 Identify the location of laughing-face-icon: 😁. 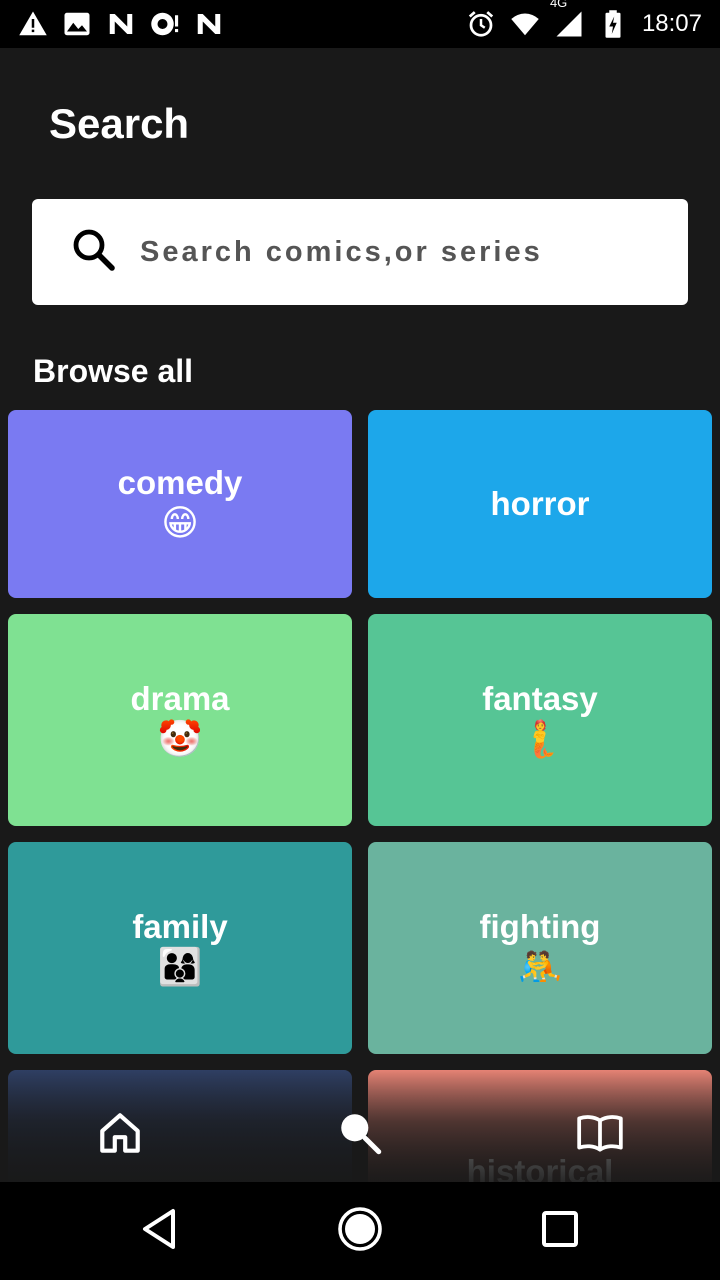
(180, 523).